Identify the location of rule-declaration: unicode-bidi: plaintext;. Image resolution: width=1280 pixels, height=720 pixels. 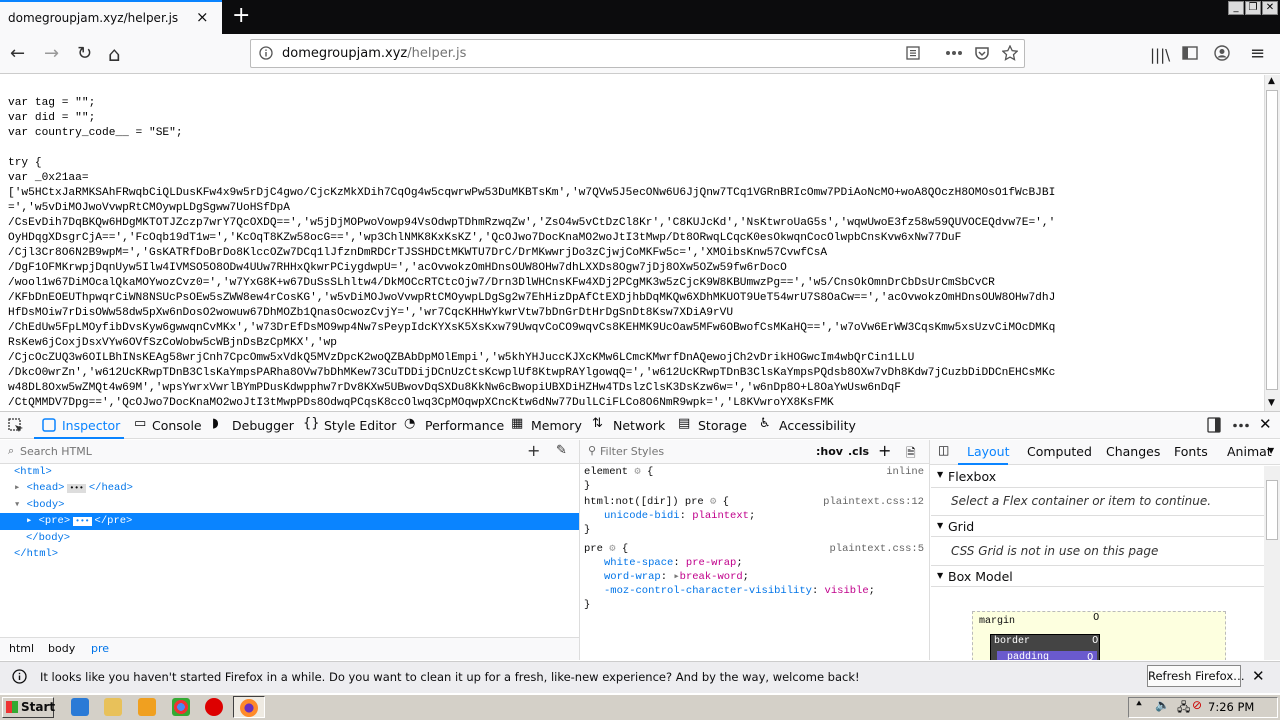
(756, 516).